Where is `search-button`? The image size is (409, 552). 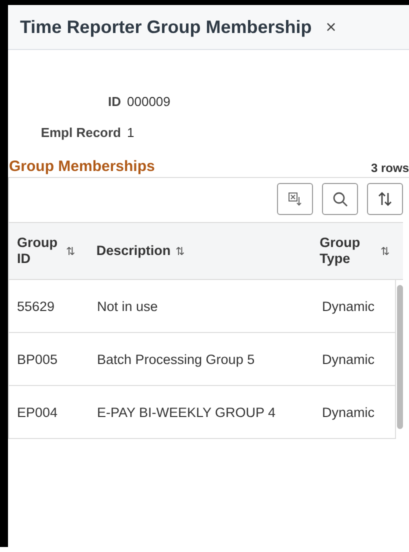 search-button is located at coordinates (340, 199).